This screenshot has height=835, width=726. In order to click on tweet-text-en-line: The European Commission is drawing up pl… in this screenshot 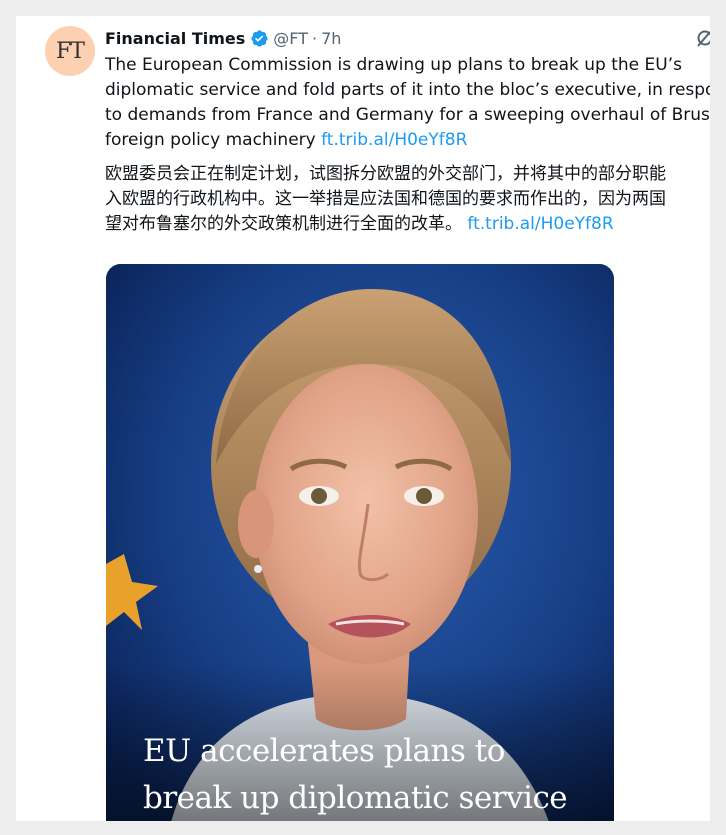, I will do `click(393, 65)`.